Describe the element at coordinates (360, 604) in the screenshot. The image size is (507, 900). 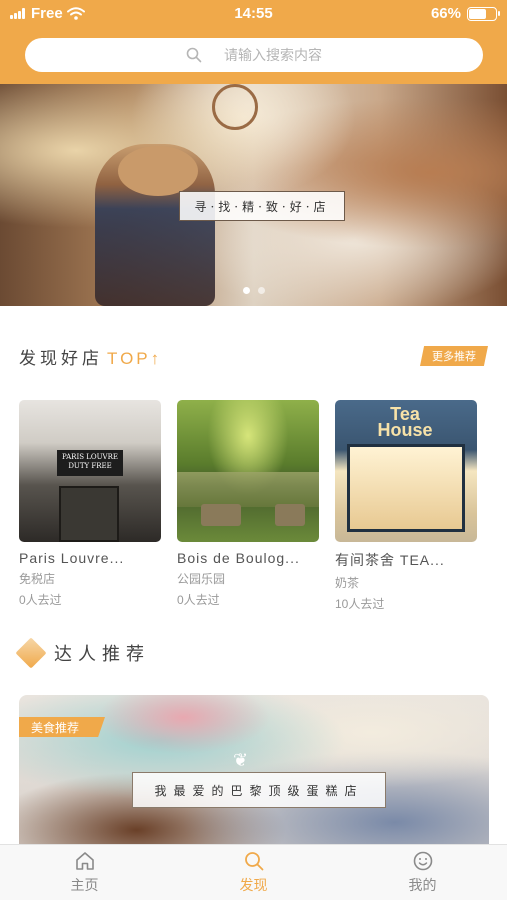
I see `shop-visits: 10人去过` at that location.